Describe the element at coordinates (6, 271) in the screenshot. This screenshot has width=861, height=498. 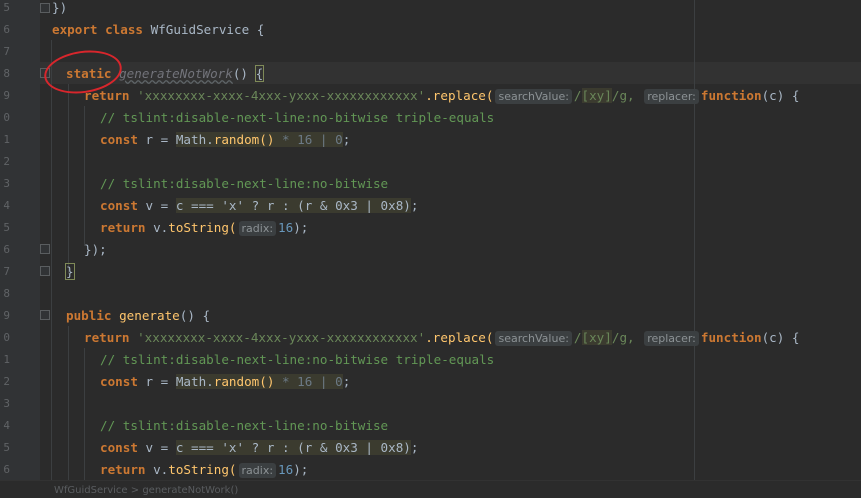
I see `line-number: 7` at that location.